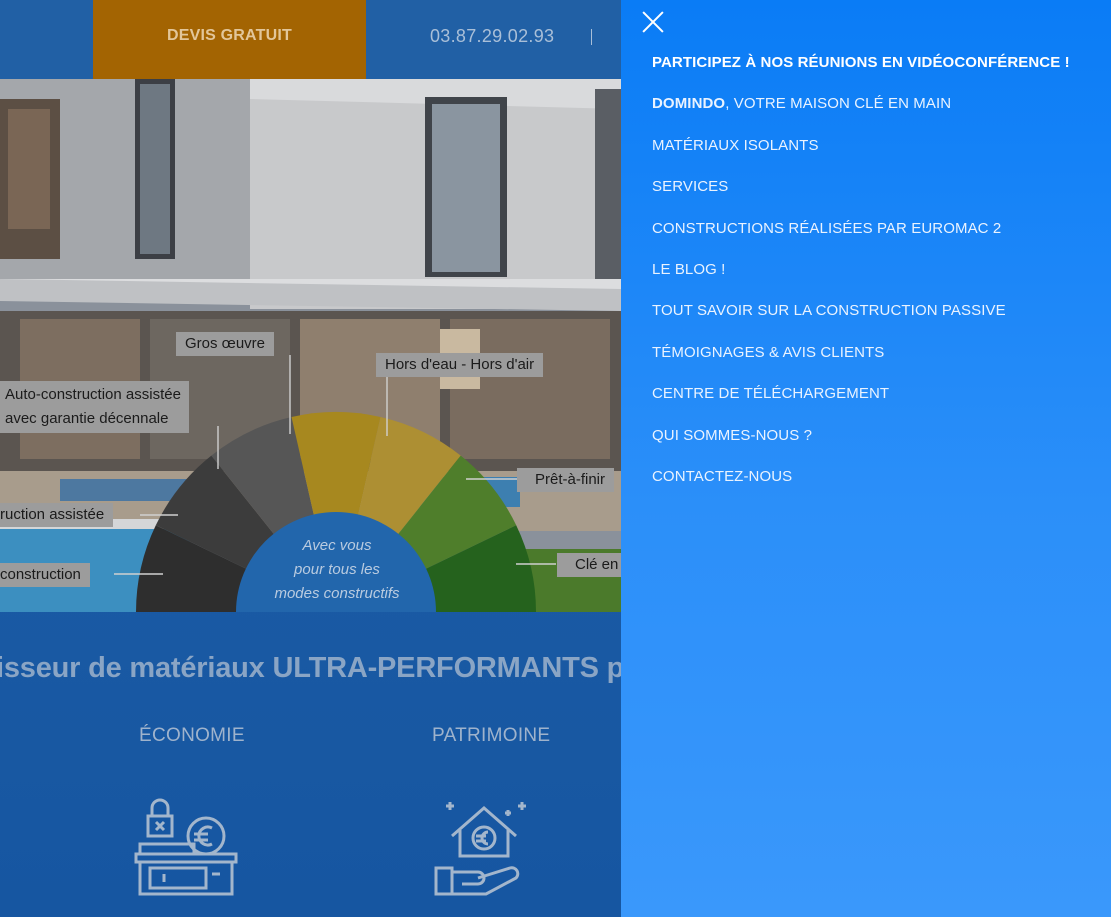 This screenshot has width=1111, height=917. Describe the element at coordinates (861, 488) in the screenshot. I see `menu-item-contact: CONTACTEZ-NOUS` at that location.